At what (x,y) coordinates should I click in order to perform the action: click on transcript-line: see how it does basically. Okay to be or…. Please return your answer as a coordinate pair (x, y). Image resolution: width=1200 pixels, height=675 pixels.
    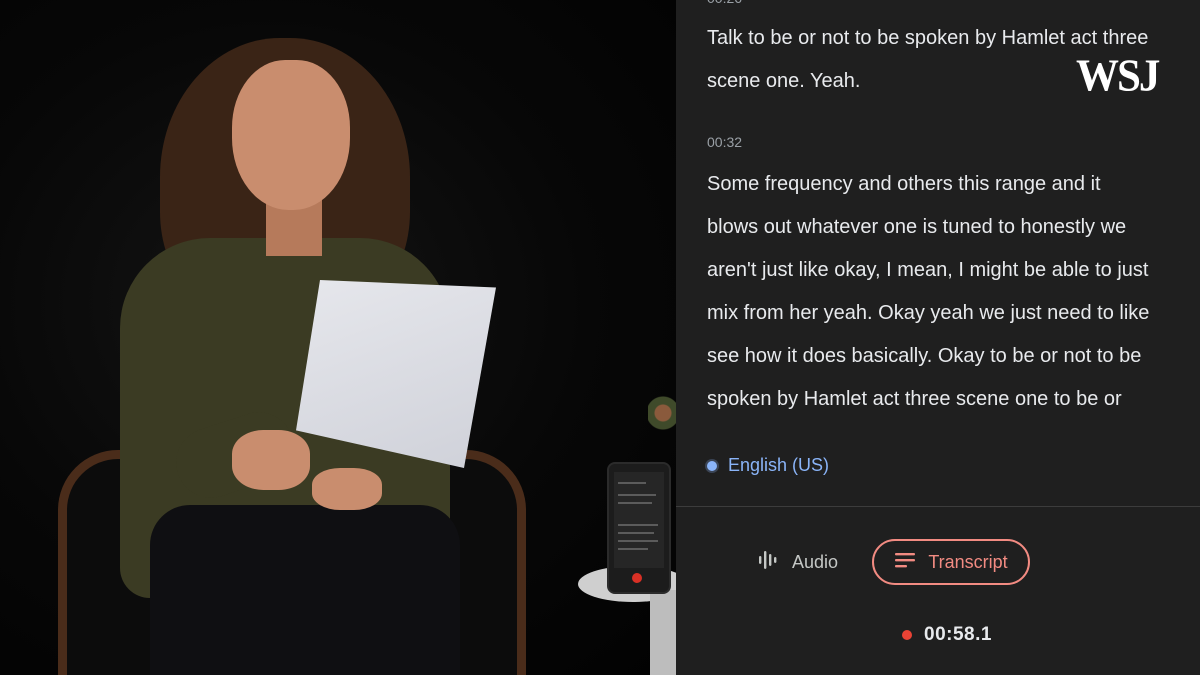
    Looking at the image, I should click on (924, 356).